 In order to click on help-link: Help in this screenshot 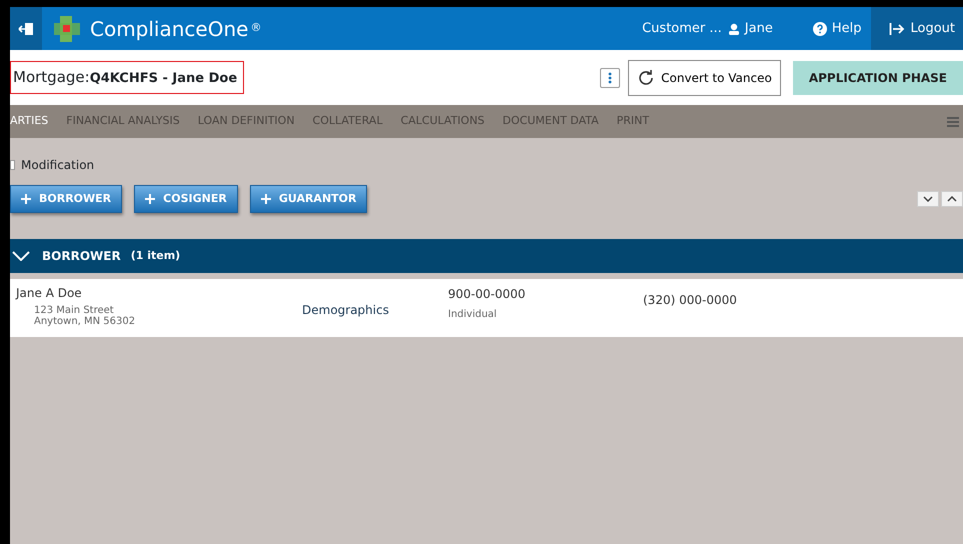, I will do `click(837, 28)`.